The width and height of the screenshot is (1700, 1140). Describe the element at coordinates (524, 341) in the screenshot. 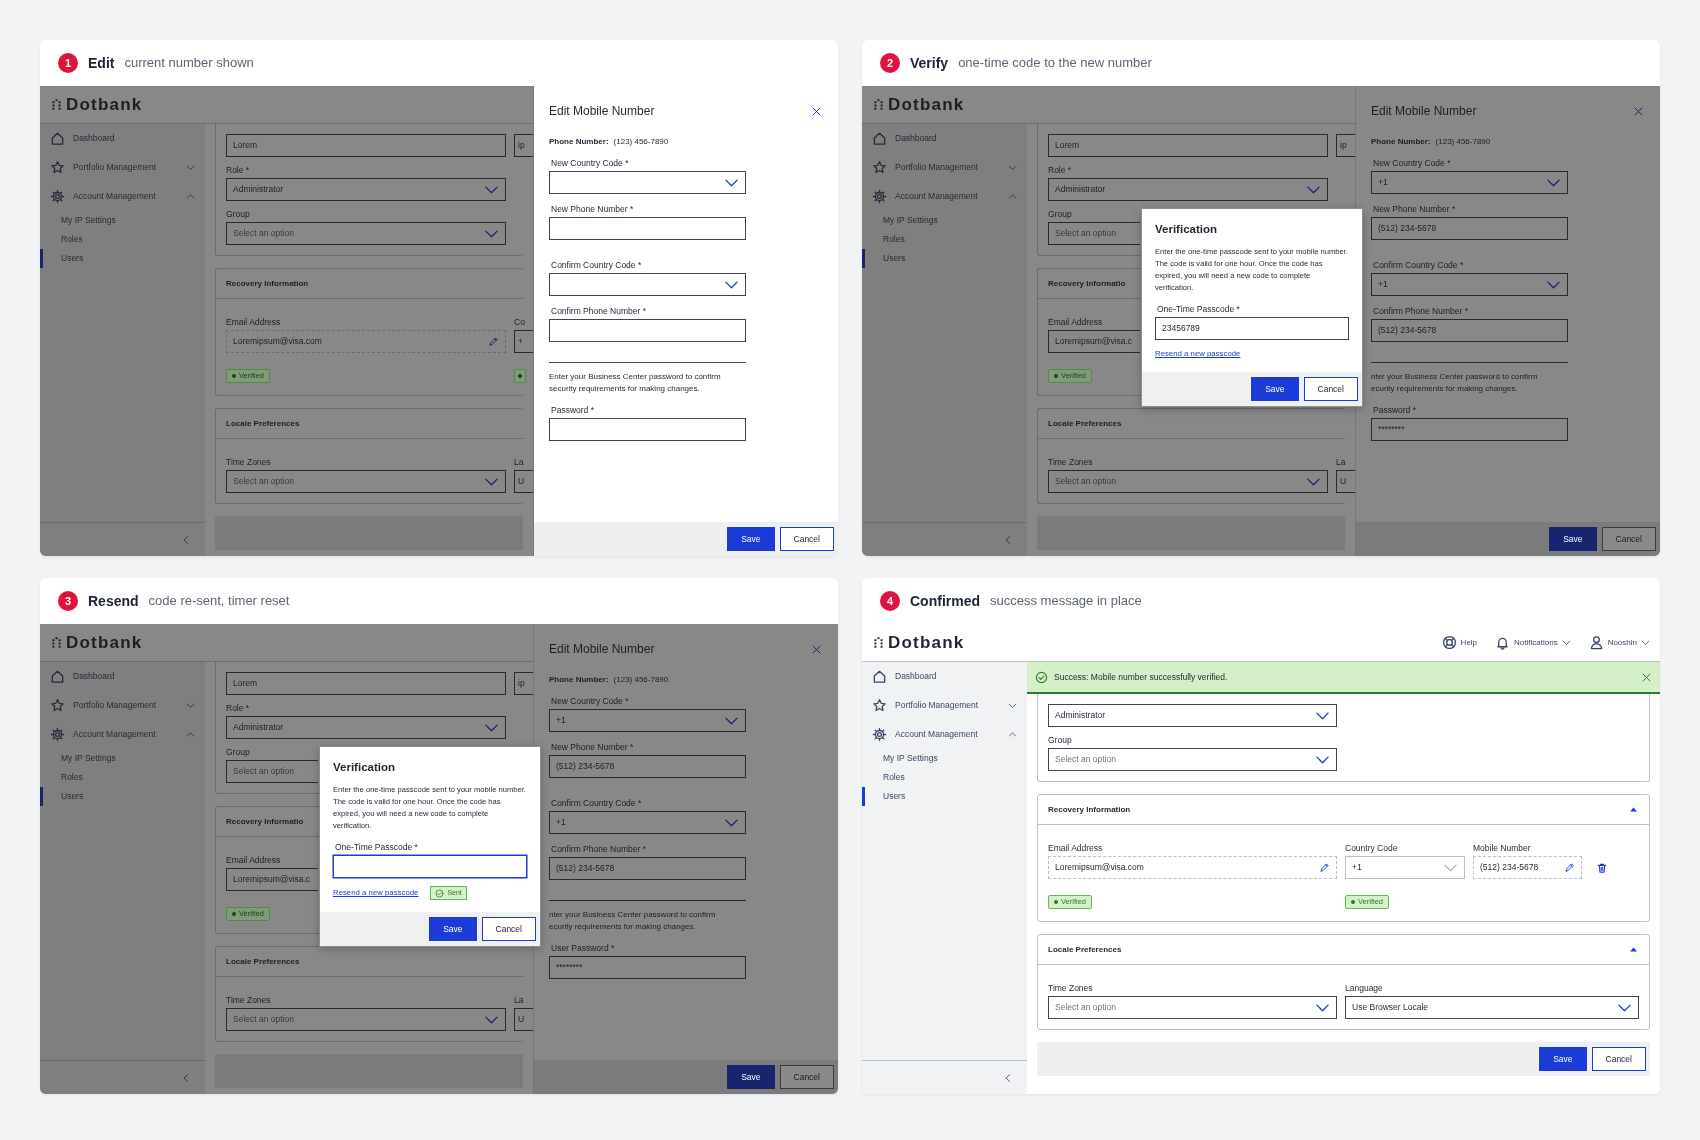

I see `text-field: +` at that location.